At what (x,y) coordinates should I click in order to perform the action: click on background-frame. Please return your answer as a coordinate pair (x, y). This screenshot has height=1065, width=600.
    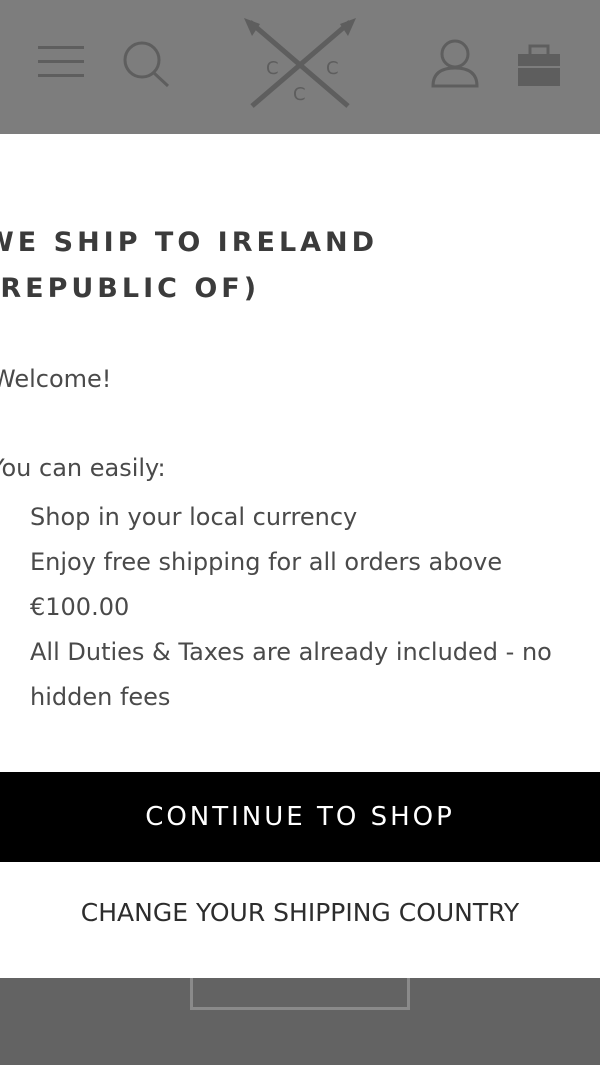
    Looking at the image, I should click on (300, 994).